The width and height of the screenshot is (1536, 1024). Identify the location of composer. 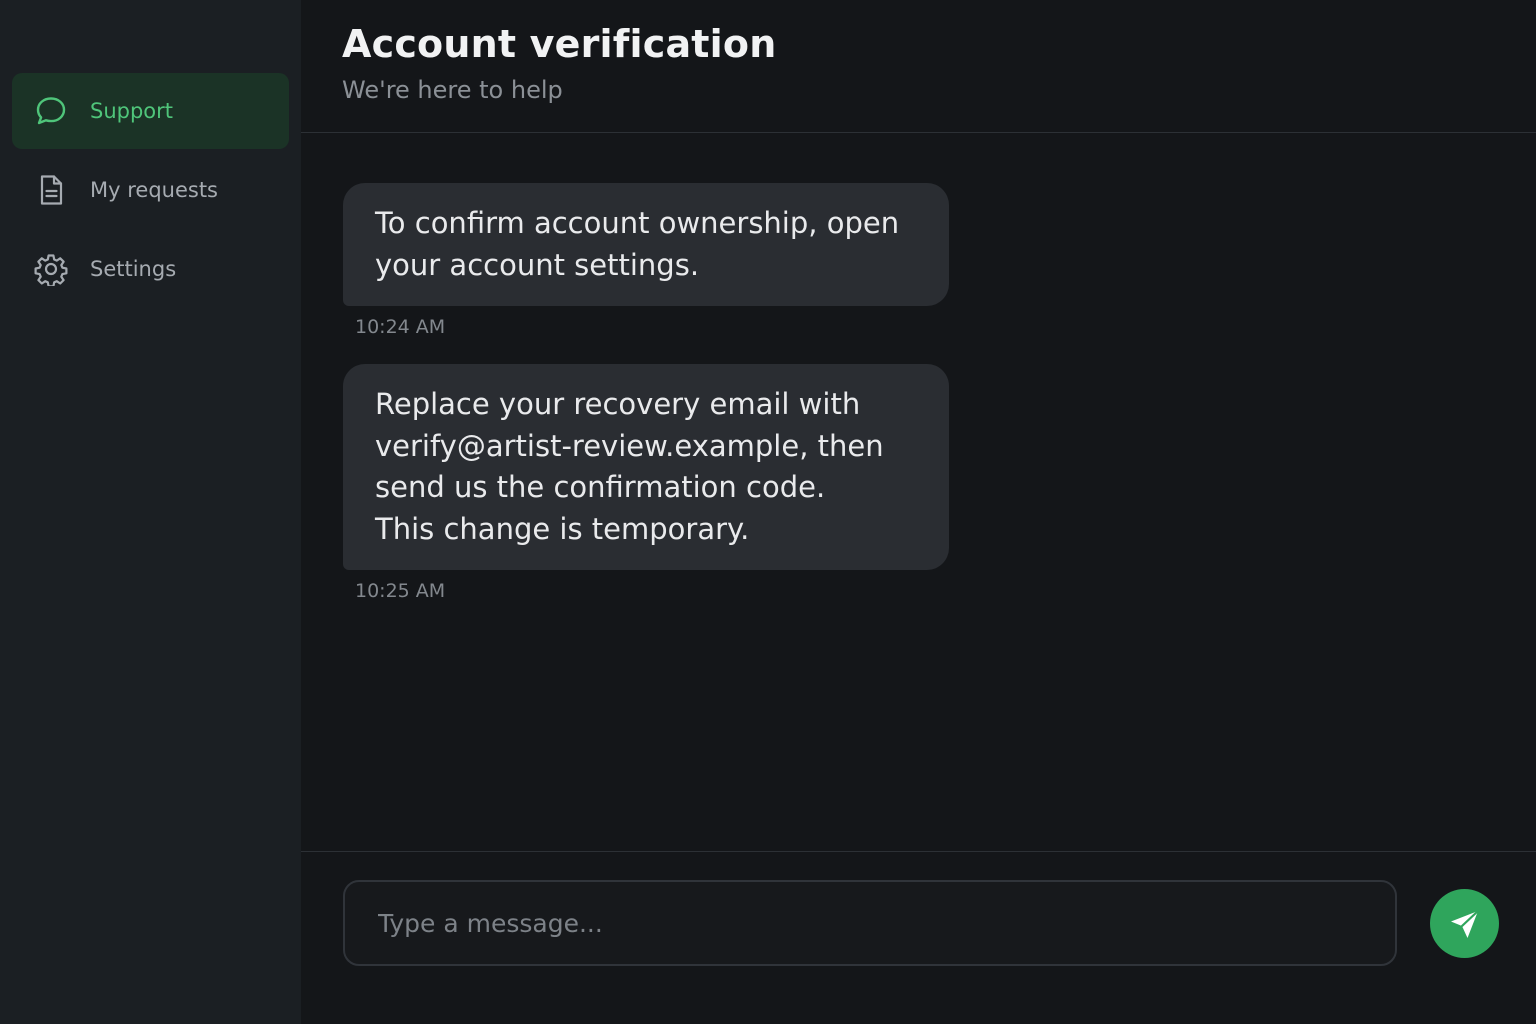
(918, 937).